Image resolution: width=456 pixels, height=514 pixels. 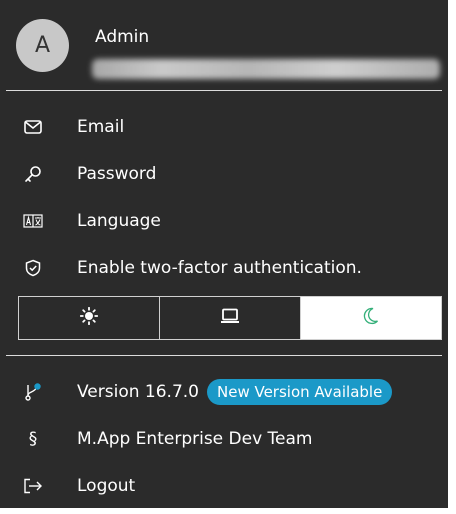 I want to click on user-name: Admin, so click(x=122, y=37).